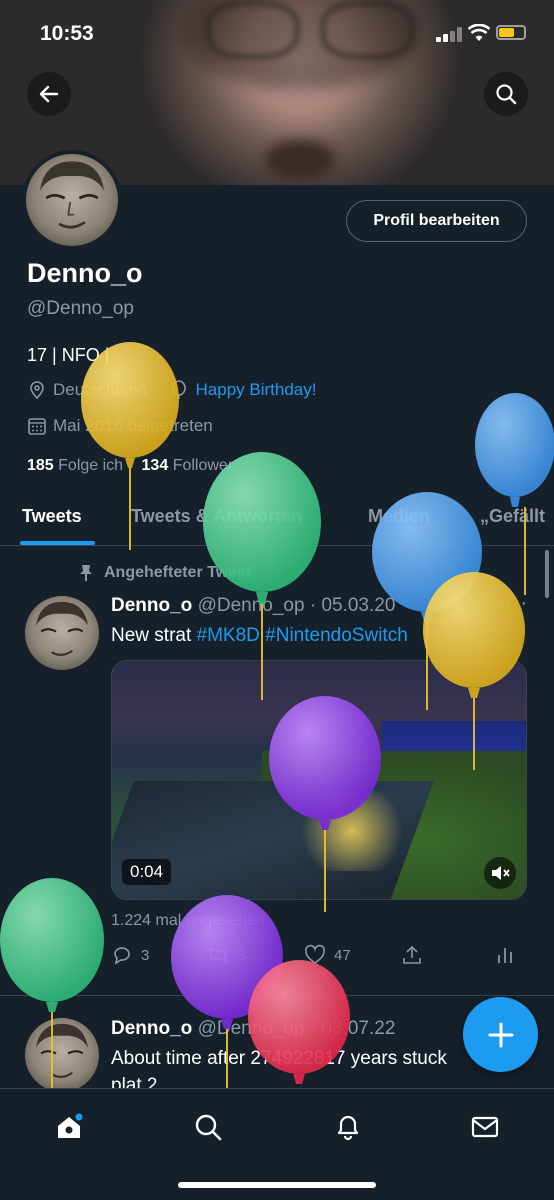 This screenshot has height=1200, width=554. I want to click on profile-name: Denno_o, so click(85, 273).